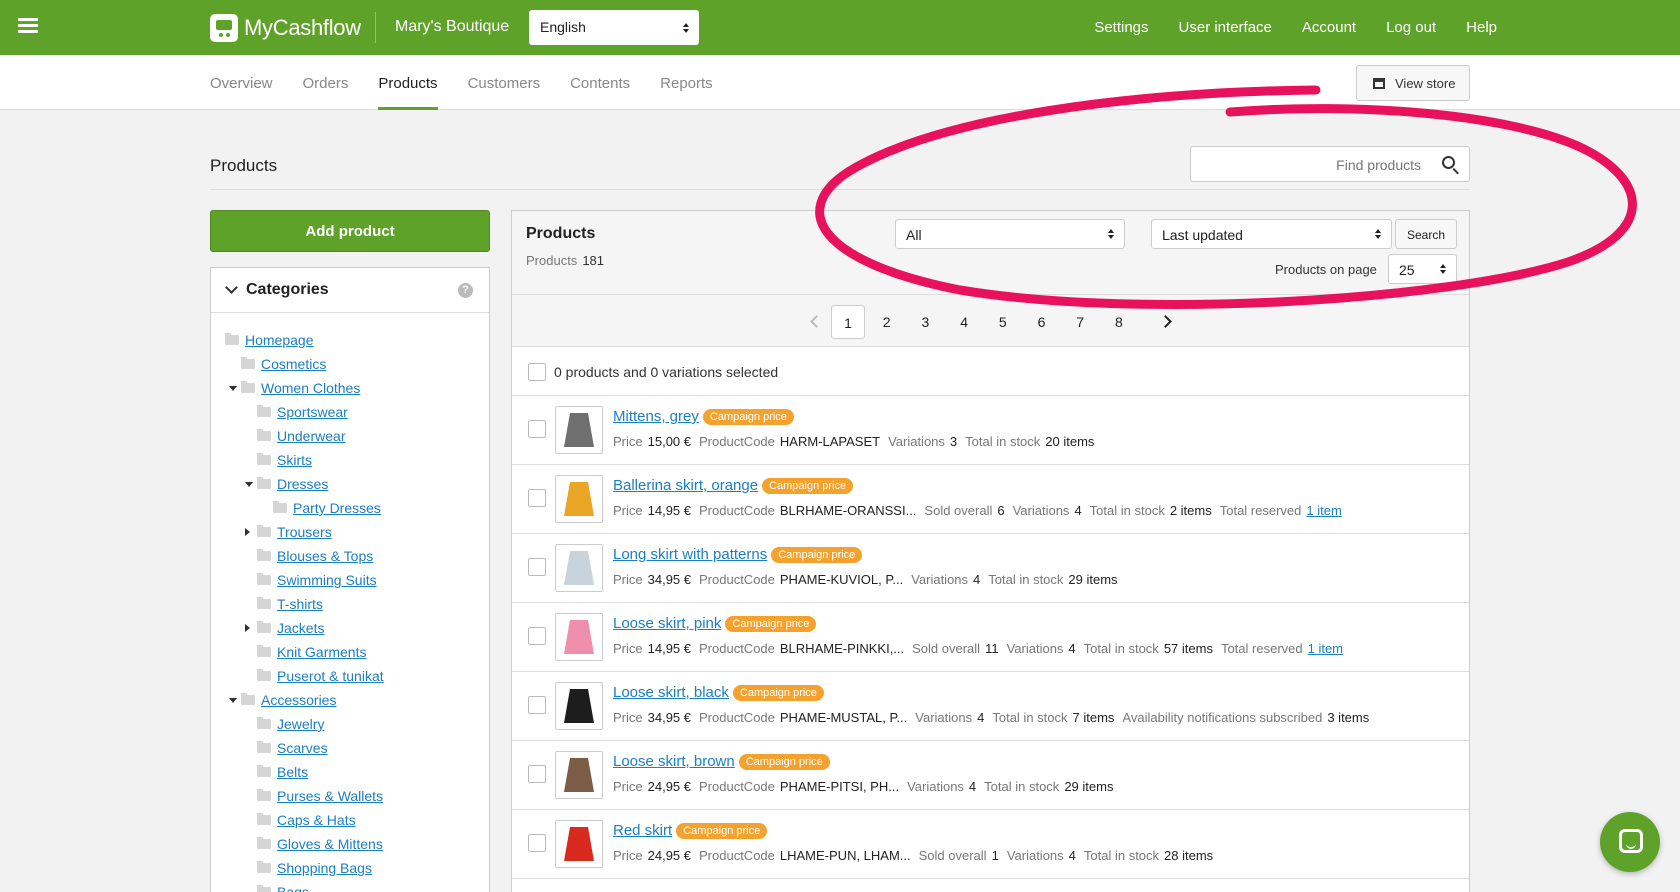 The image size is (1680, 892). What do you see at coordinates (302, 748) in the screenshot?
I see `category-link: Scarves` at bounding box center [302, 748].